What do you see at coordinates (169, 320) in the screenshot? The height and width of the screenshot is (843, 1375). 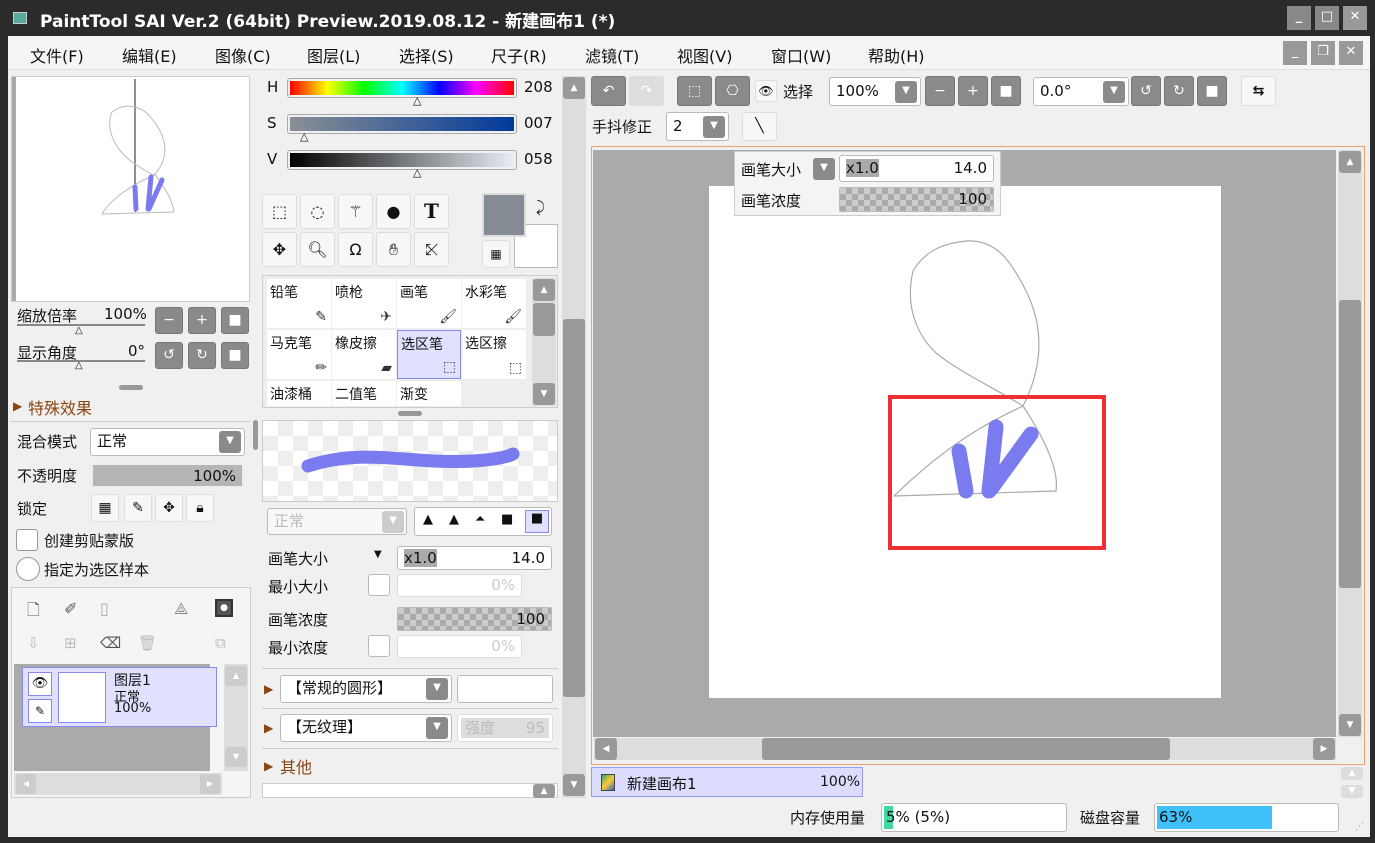 I see `zoom-out-button: −` at bounding box center [169, 320].